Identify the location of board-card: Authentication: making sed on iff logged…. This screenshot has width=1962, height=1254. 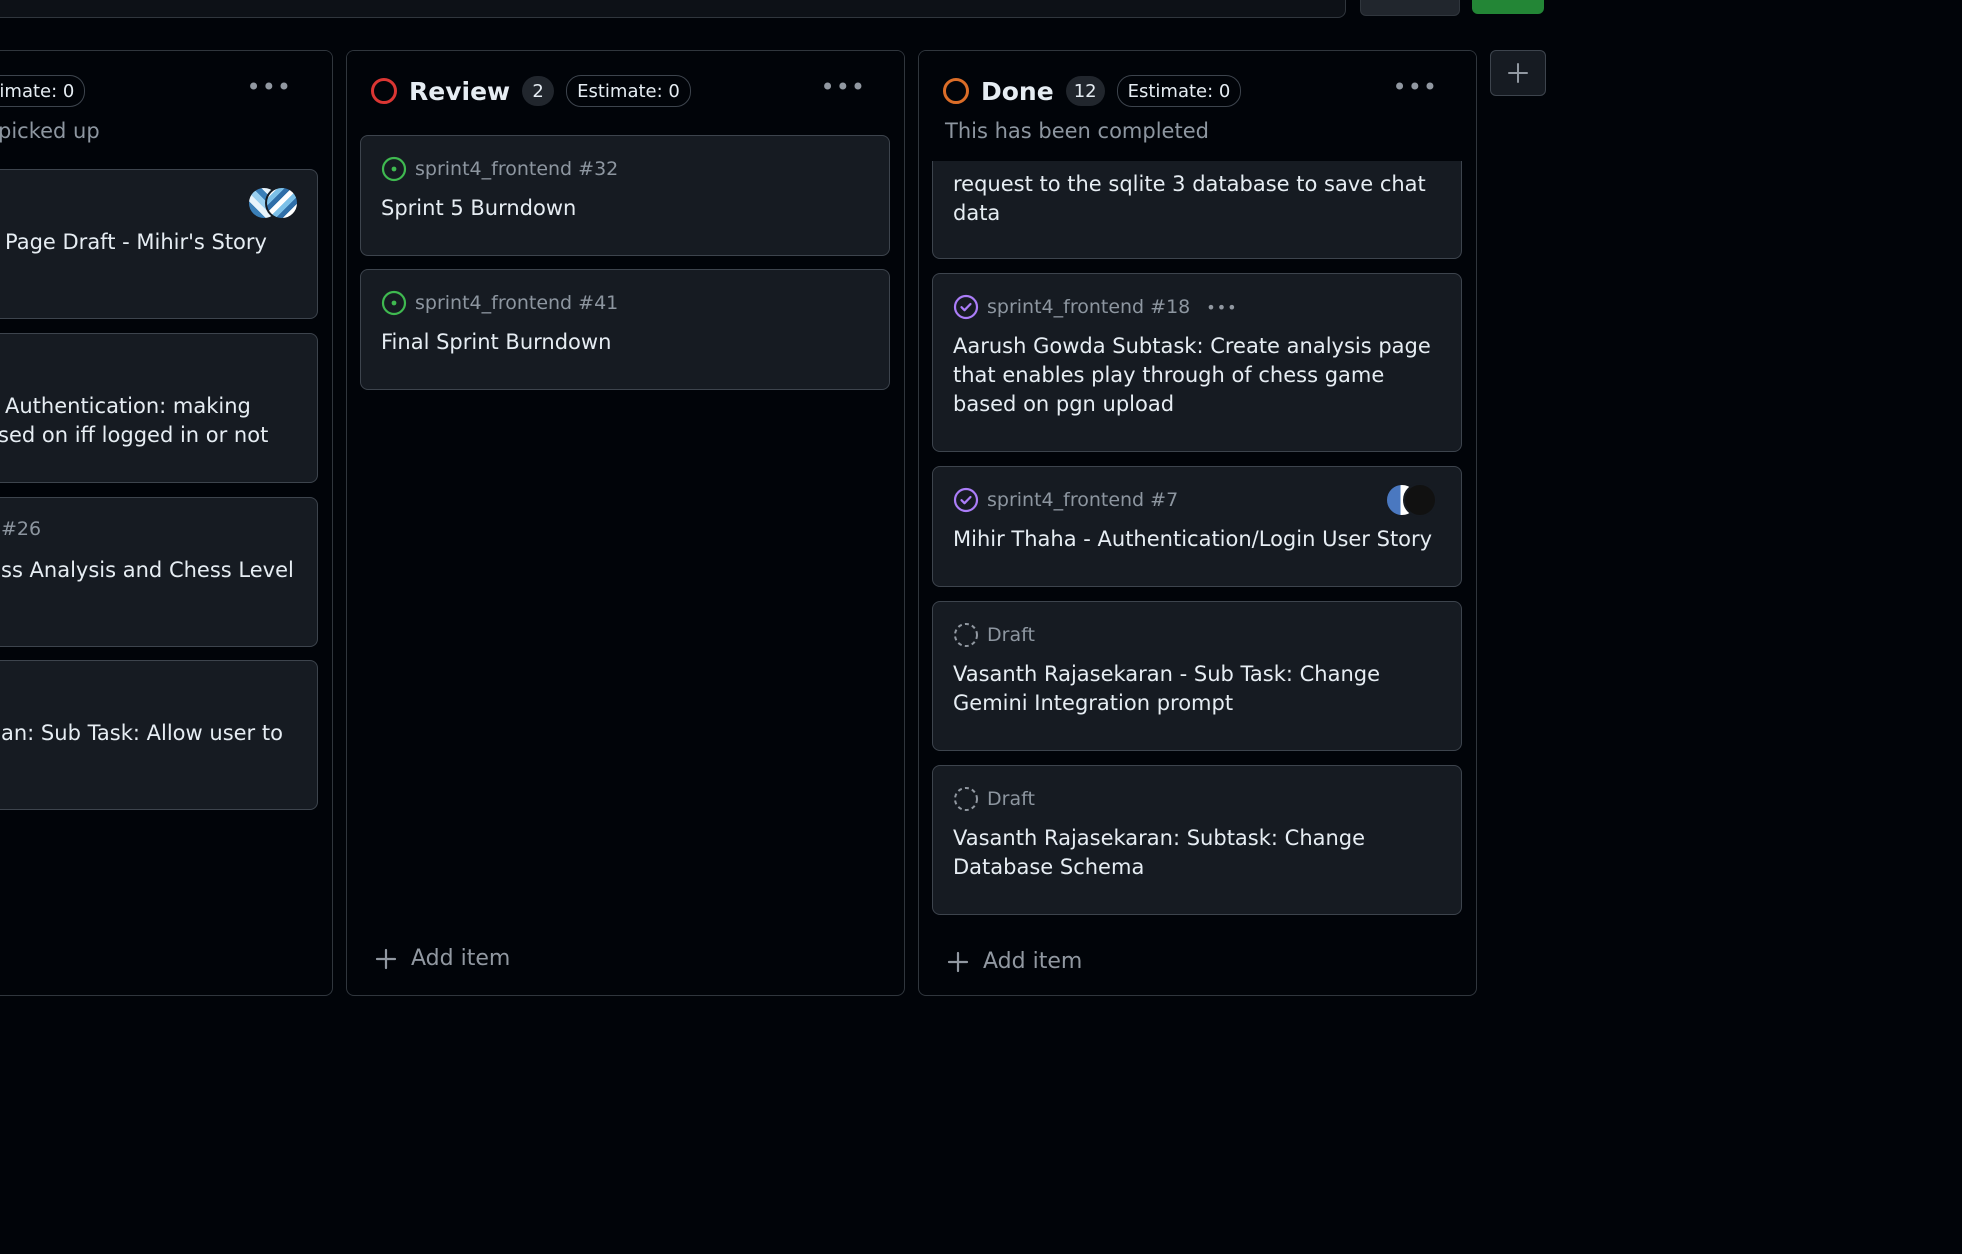
(159, 408).